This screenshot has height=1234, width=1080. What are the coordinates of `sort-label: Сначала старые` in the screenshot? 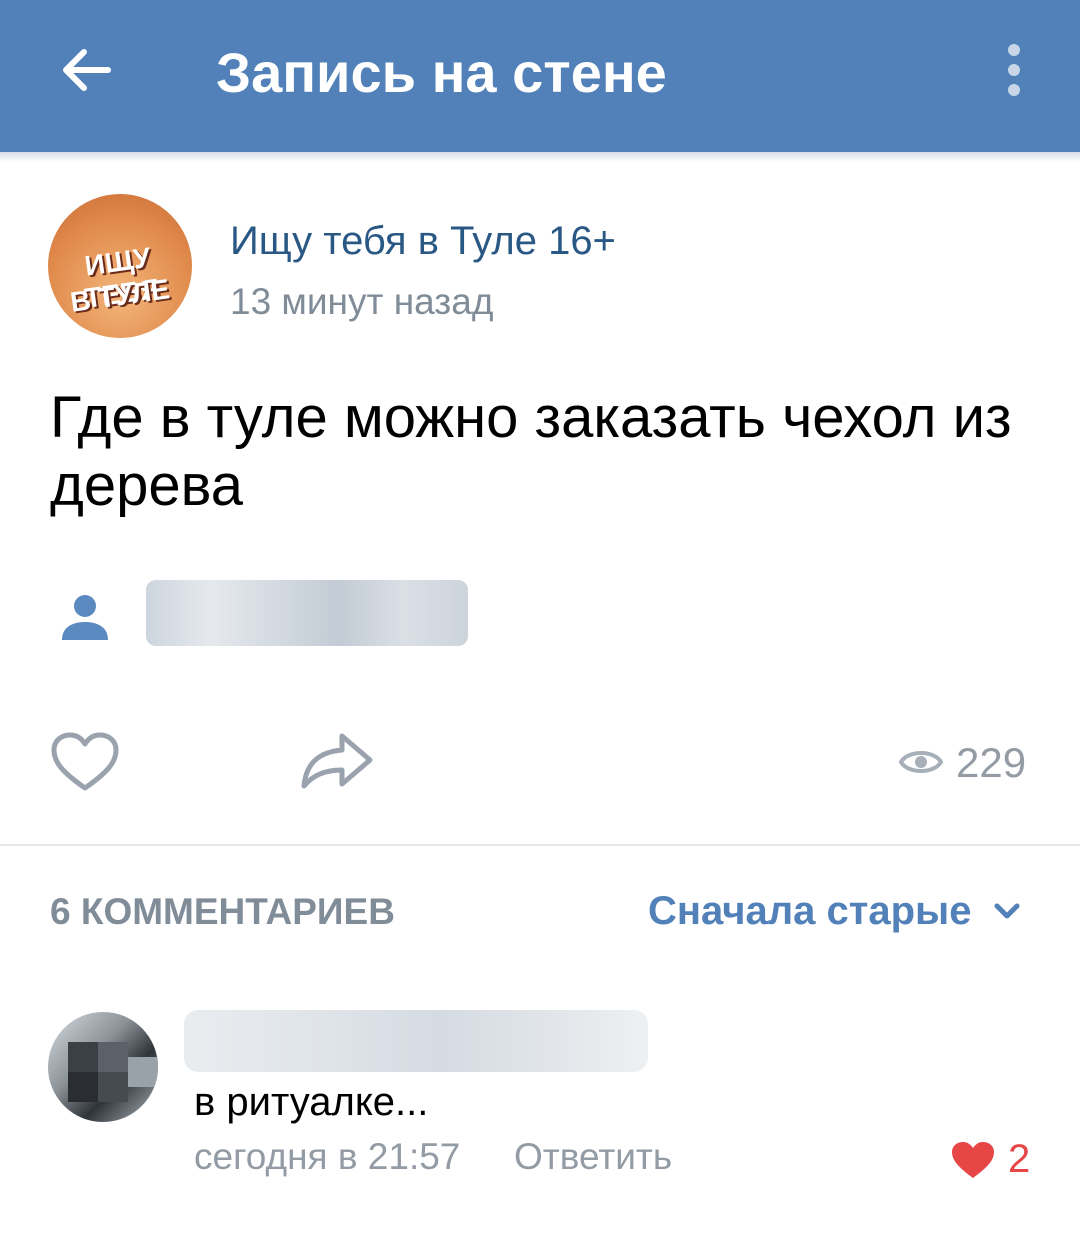 It's located at (810, 911).